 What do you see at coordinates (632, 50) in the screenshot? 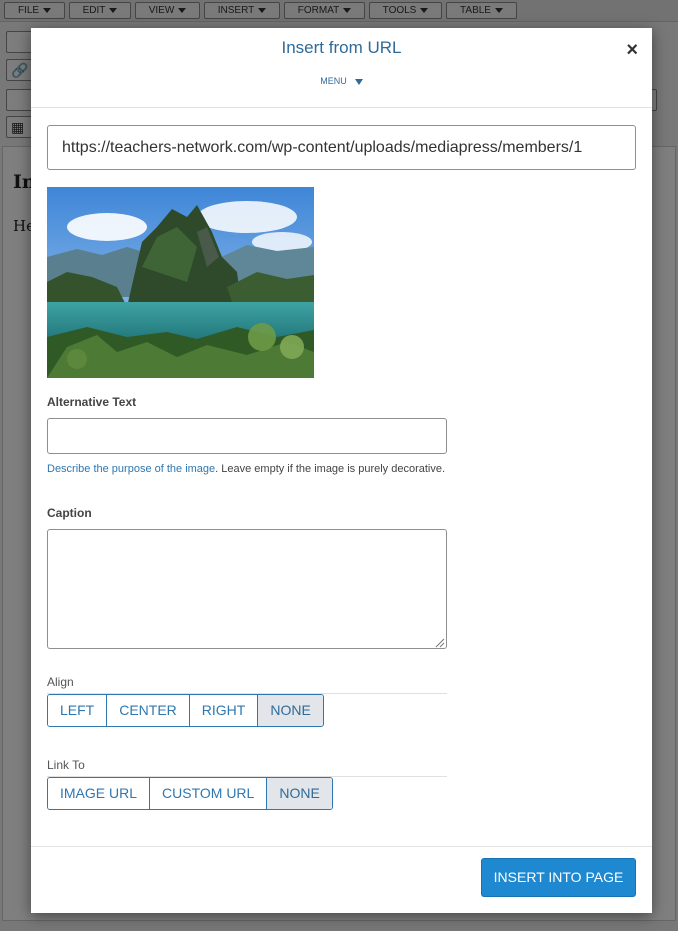
I see `close-icon: ×` at bounding box center [632, 50].